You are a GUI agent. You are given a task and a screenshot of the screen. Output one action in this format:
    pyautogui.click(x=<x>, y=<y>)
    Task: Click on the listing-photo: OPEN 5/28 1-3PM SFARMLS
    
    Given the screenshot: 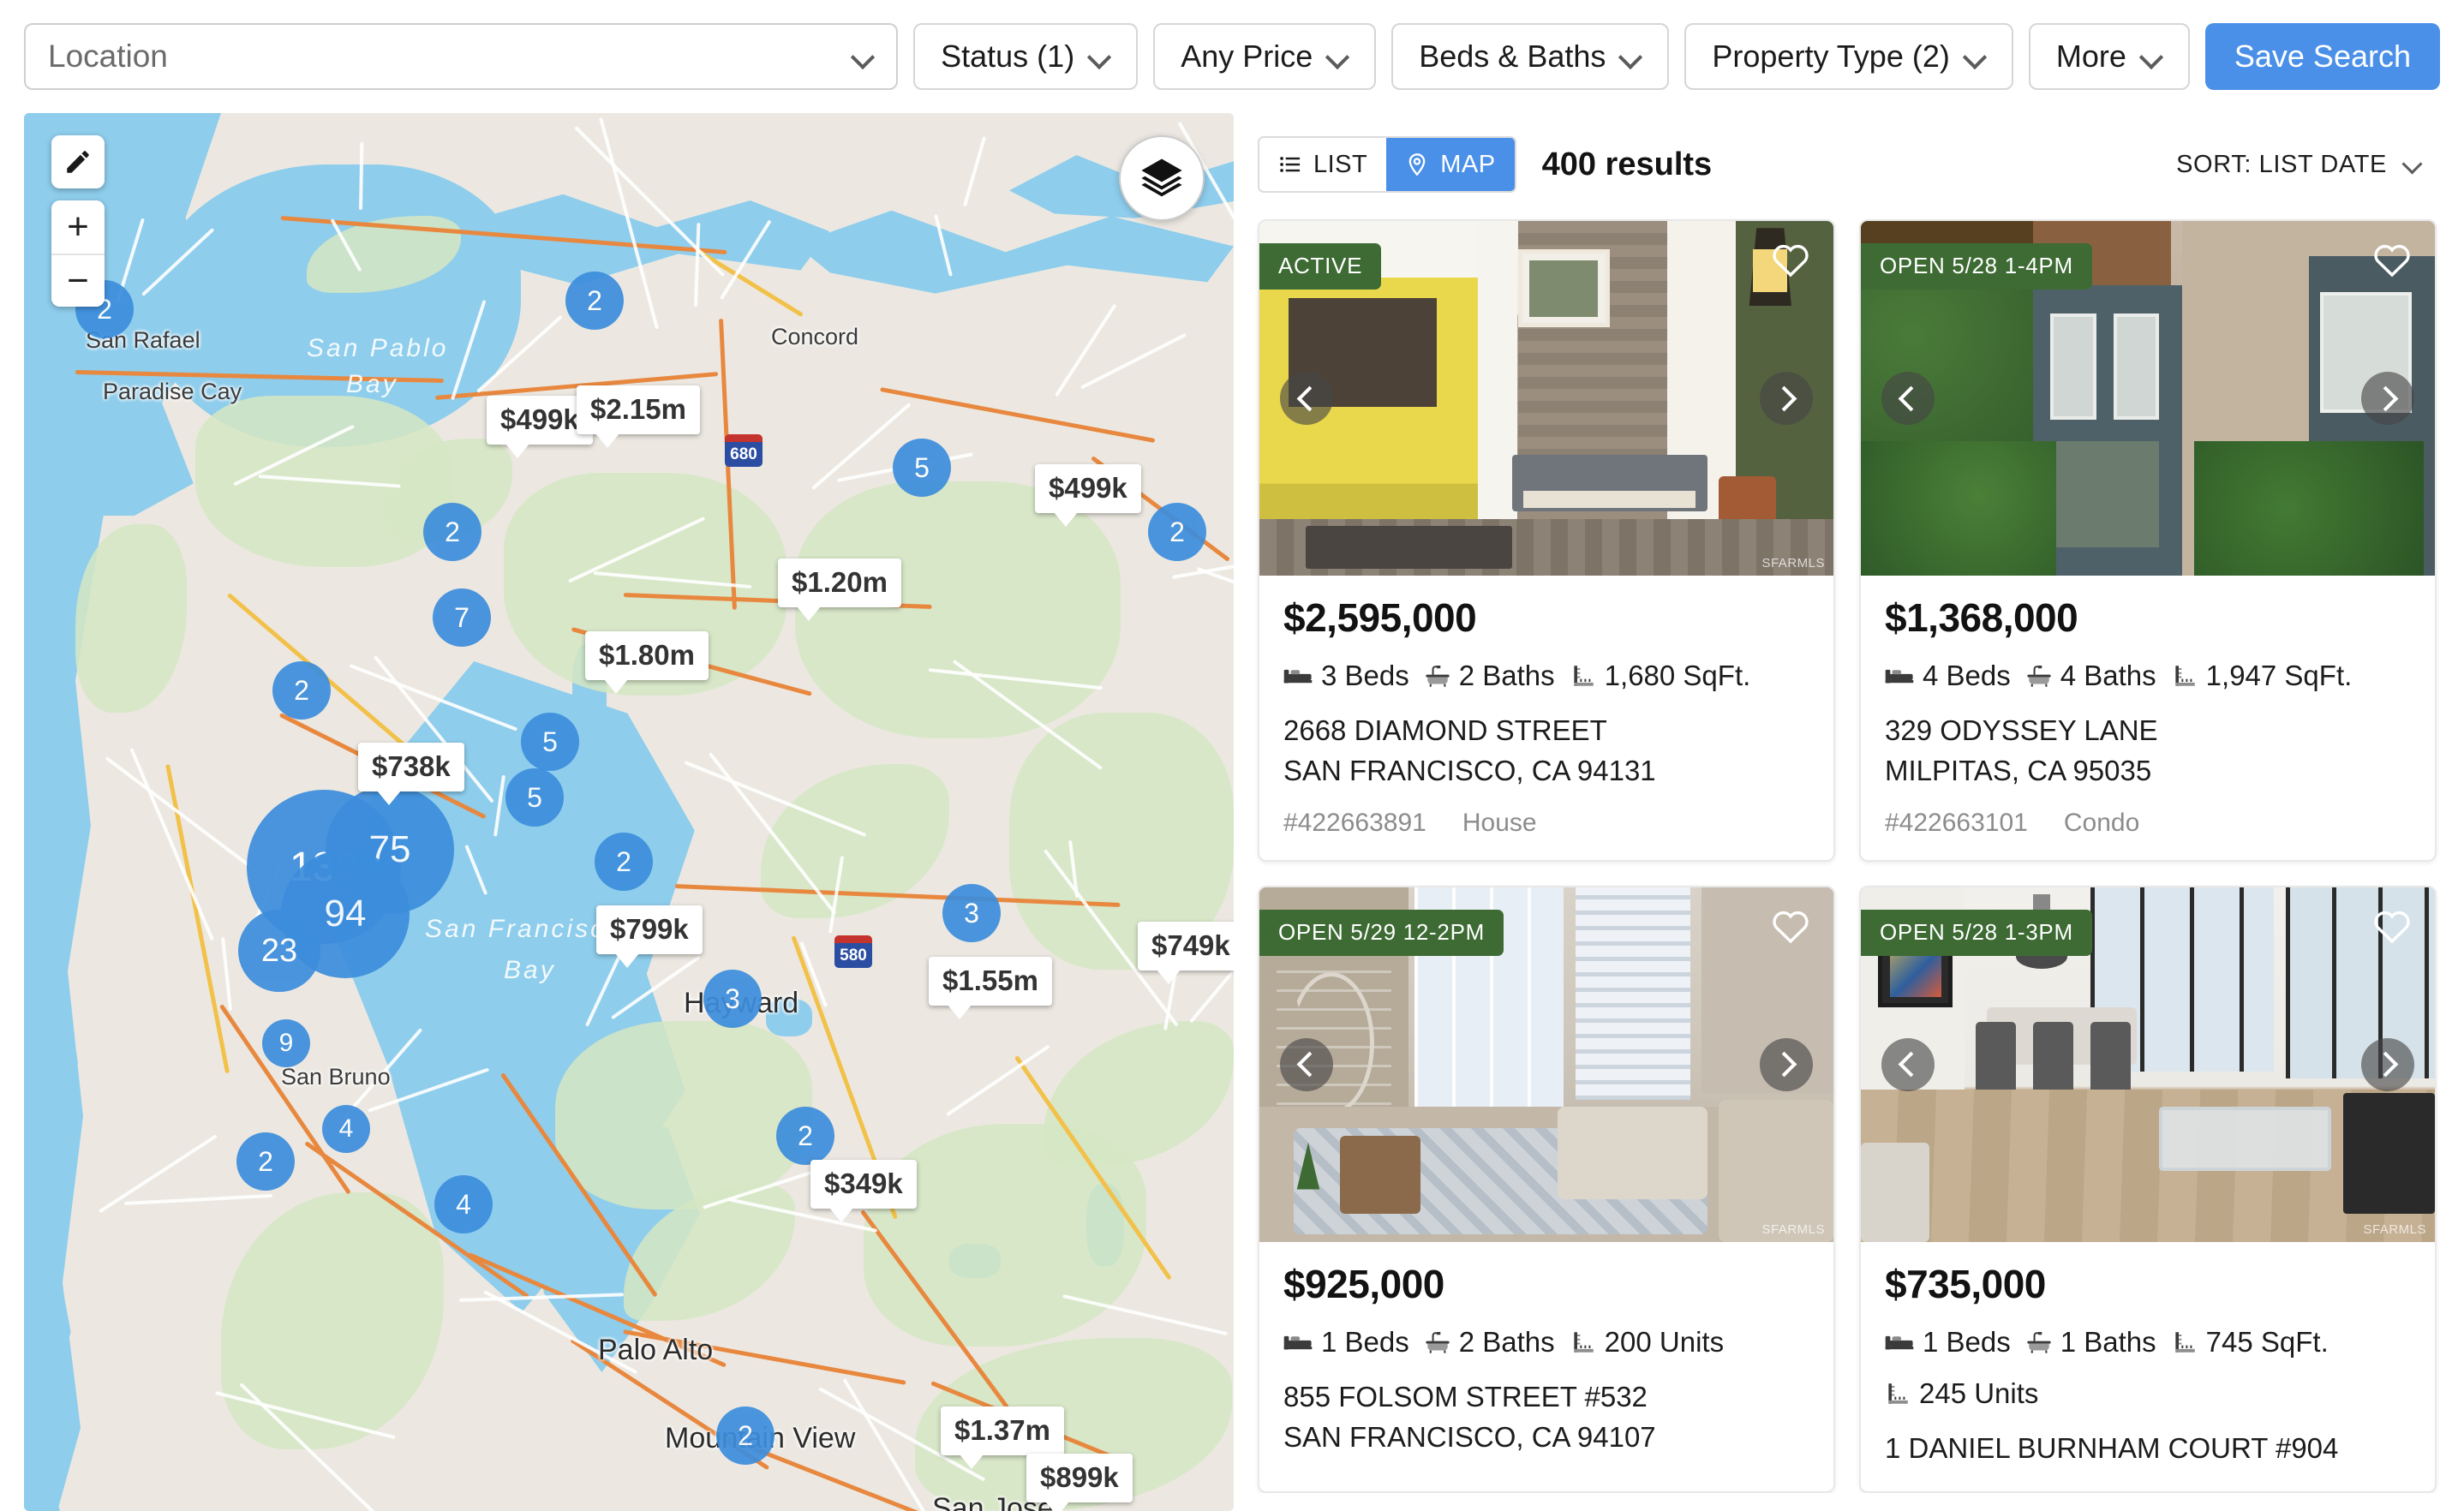 What is the action you would take?
    pyautogui.click(x=2148, y=1064)
    